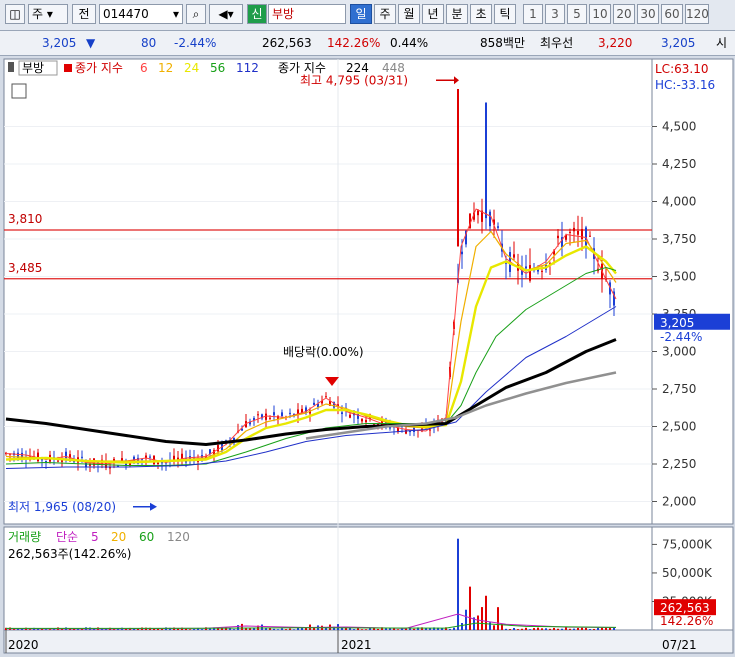 The height and width of the screenshot is (657, 735). I want to click on interval-tab-20: 20, so click(624, 14).